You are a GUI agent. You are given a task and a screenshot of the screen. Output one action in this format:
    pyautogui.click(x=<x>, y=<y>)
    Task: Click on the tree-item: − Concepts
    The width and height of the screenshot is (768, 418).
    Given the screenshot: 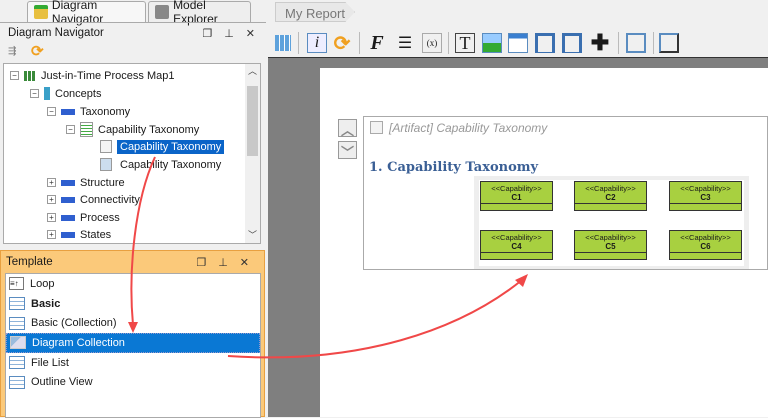 What is the action you would take?
    pyautogui.click(x=65, y=93)
    